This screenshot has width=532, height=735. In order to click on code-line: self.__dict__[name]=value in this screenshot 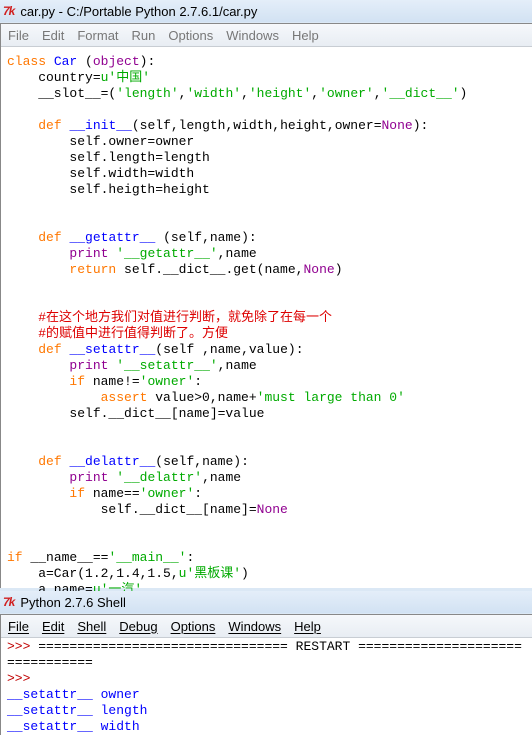, I will do `click(269, 414)`.